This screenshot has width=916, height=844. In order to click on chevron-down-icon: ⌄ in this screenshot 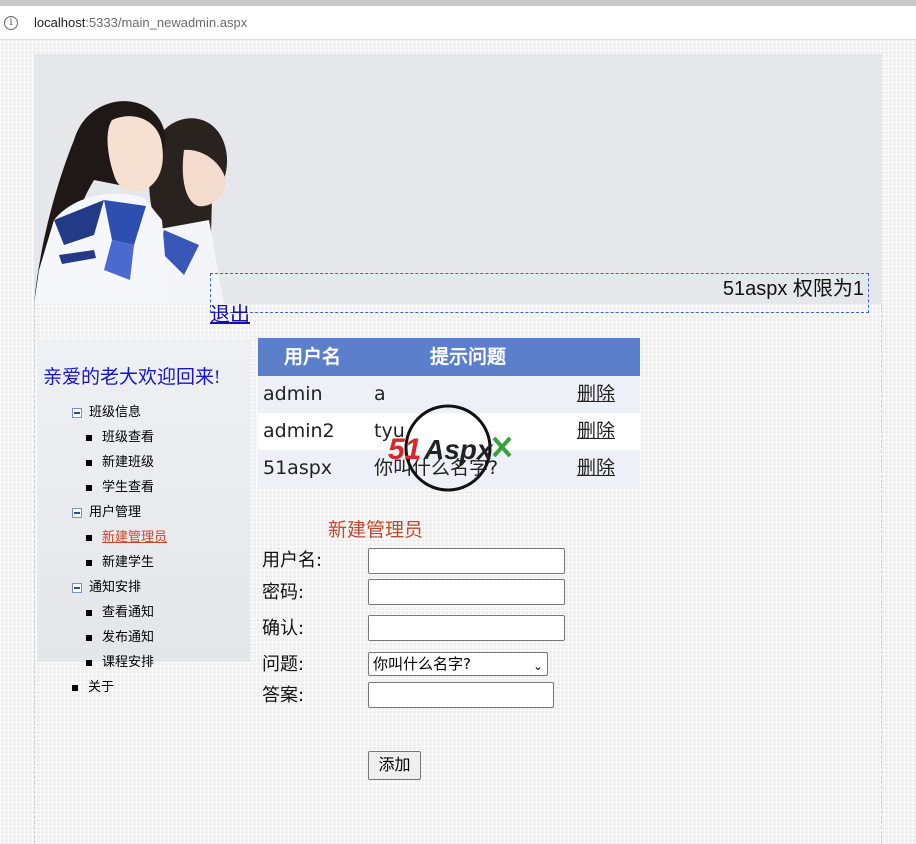, I will do `click(537, 666)`.